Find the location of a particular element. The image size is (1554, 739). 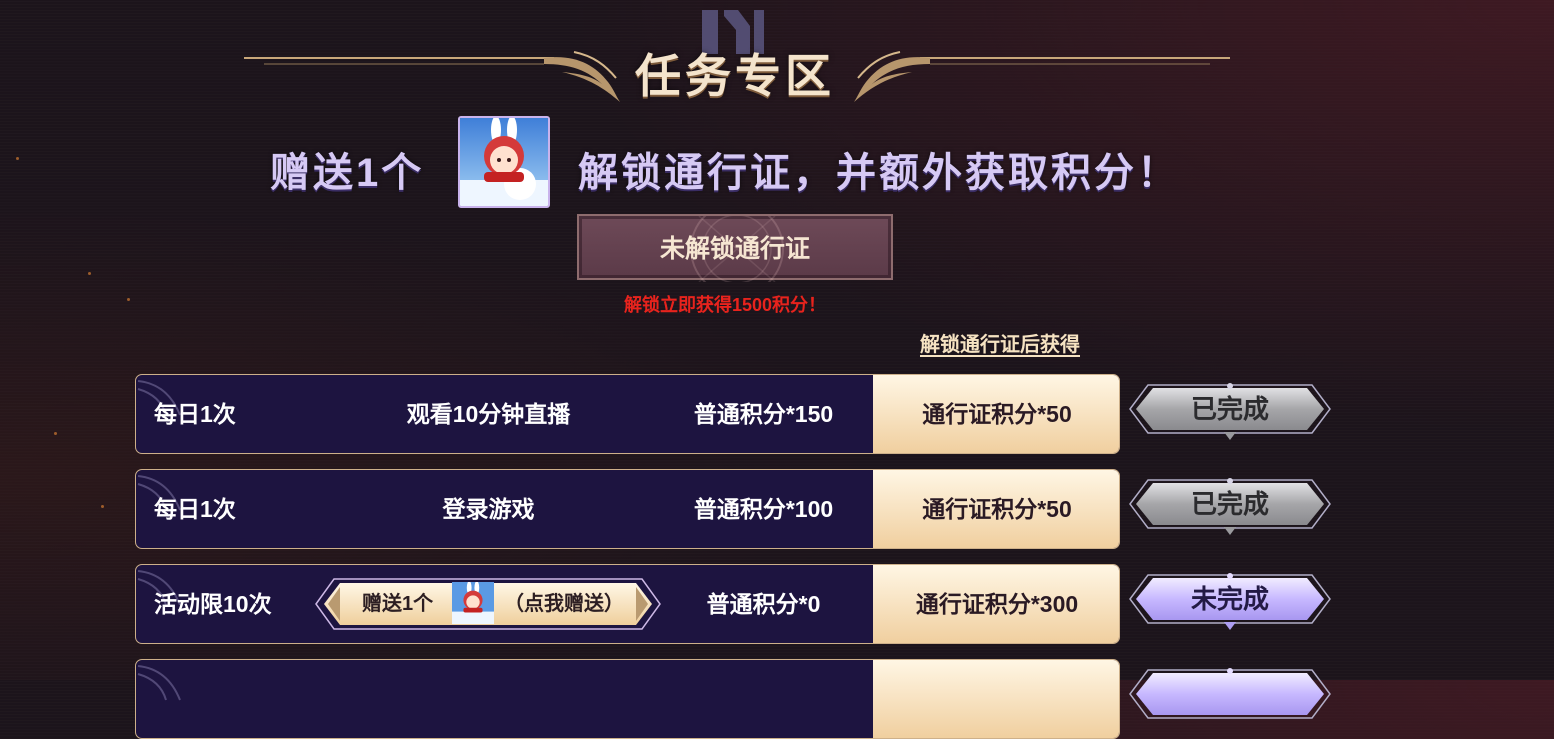

task-pass-points: 通行证积分*300 is located at coordinates (996, 604).